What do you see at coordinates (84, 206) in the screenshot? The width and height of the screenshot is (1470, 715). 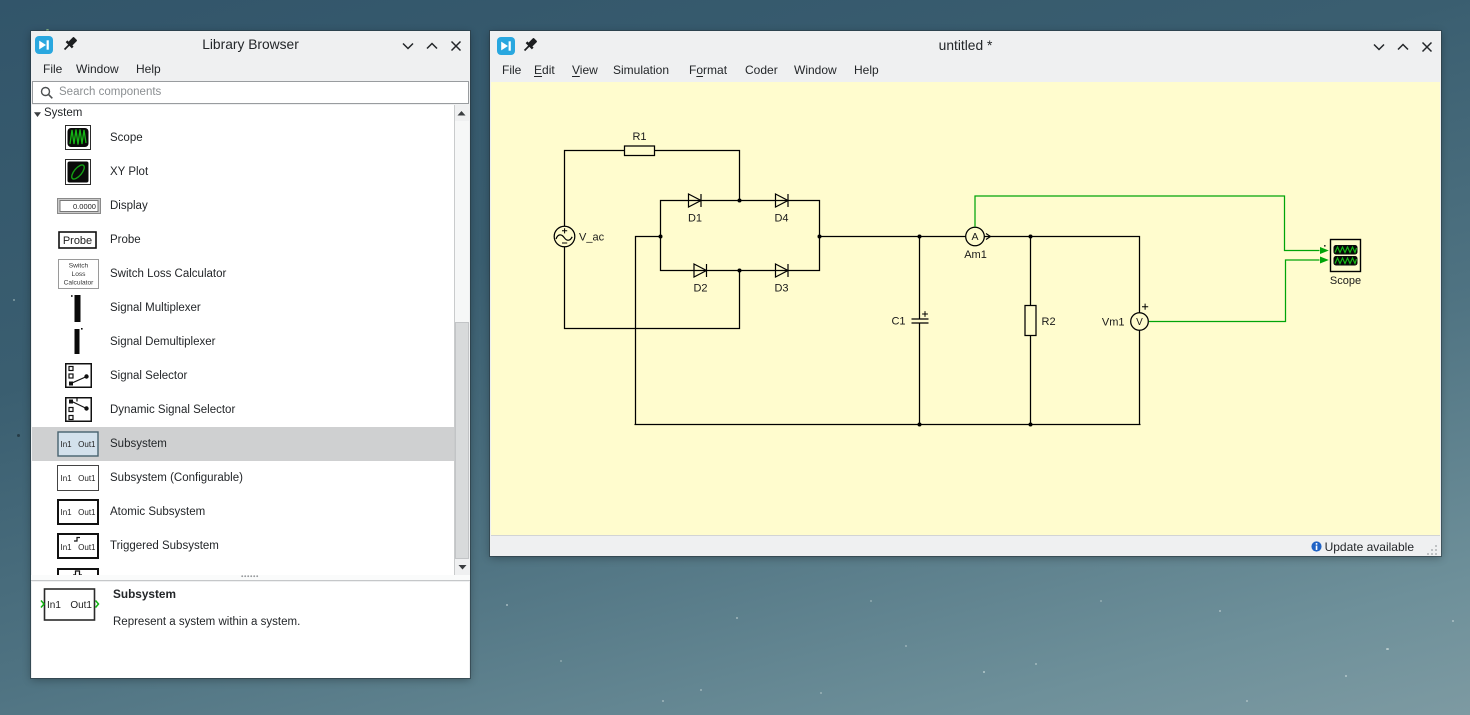 I see `svg-text: 0.0000` at bounding box center [84, 206].